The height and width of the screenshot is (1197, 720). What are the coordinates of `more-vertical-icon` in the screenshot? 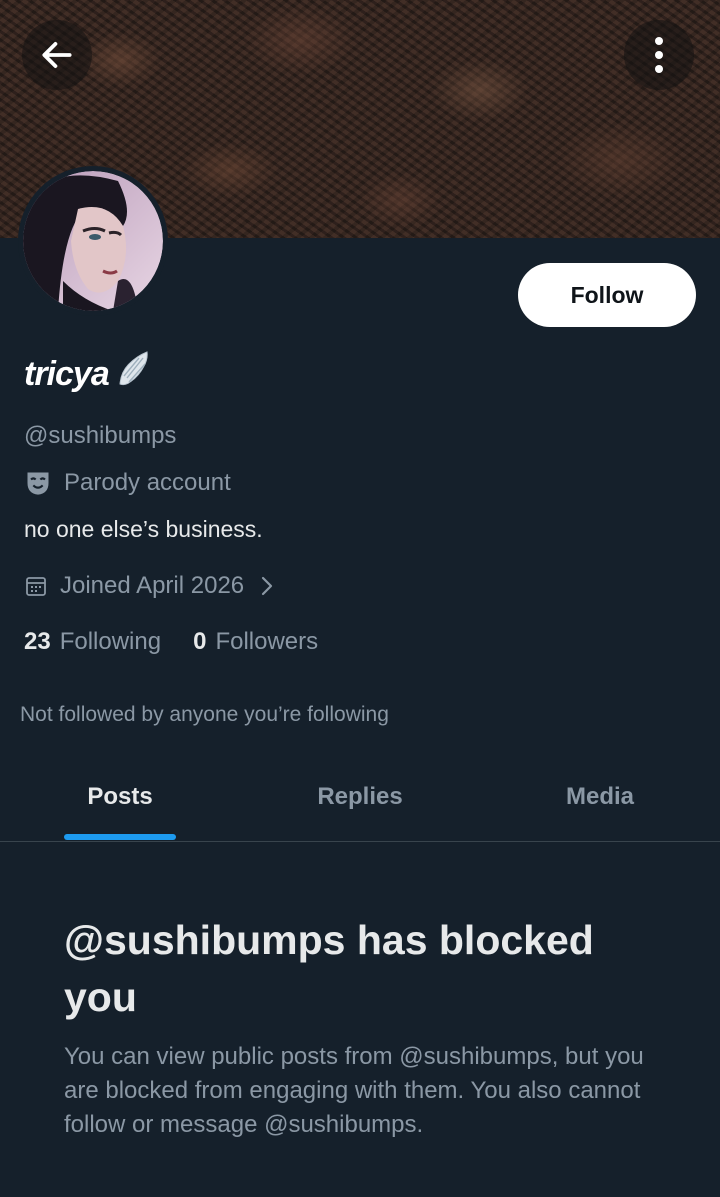 It's located at (659, 55).